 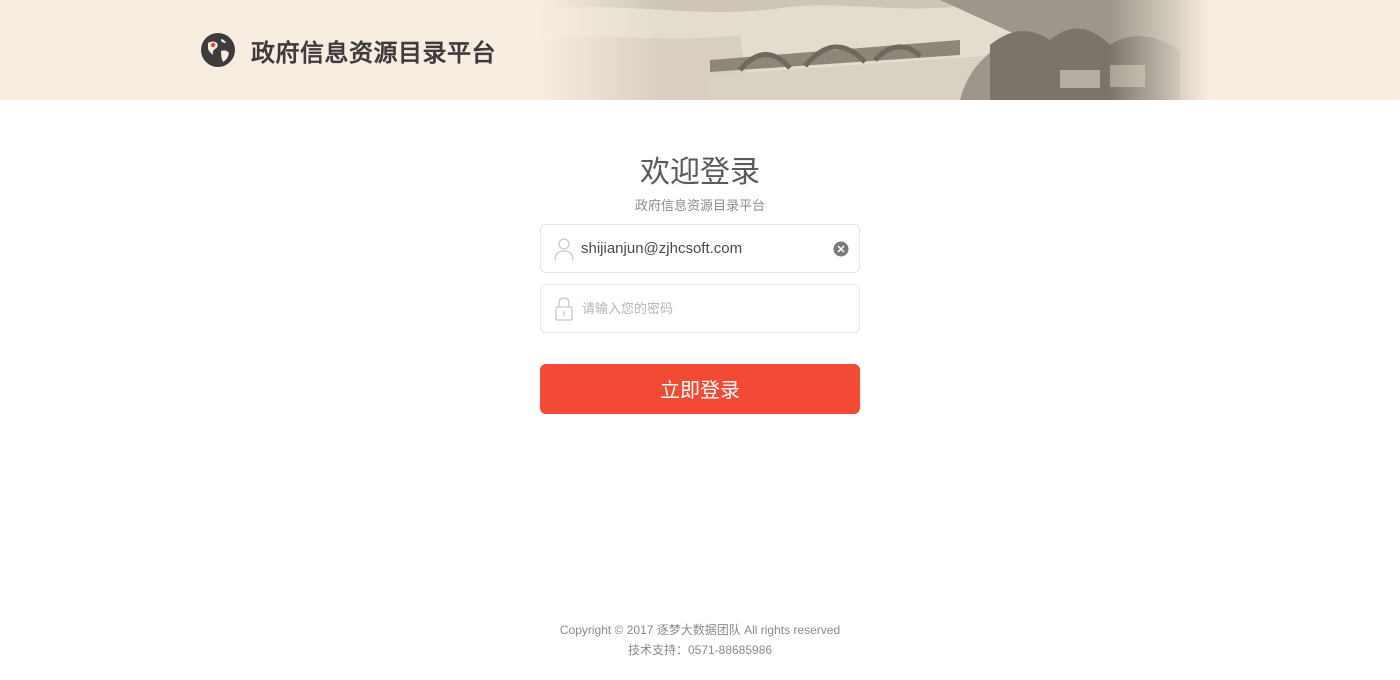 I want to click on platform-title: 政府信息资源目录平台, so click(x=373, y=52).